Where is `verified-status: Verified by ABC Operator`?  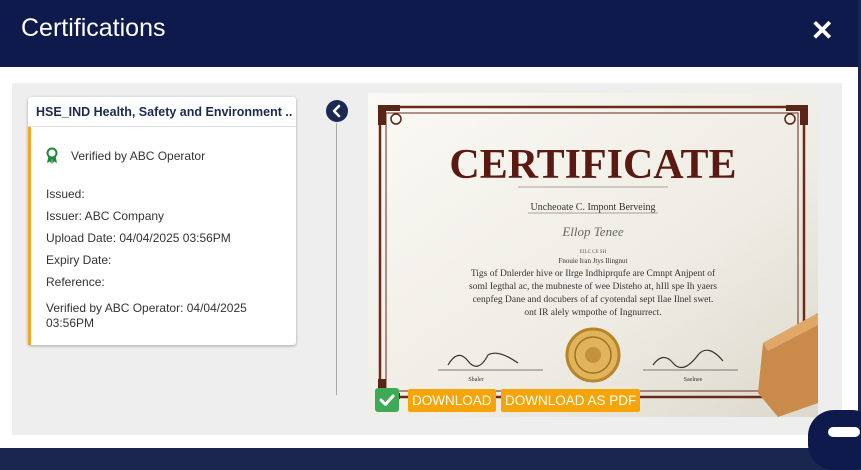
verified-status: Verified by ABC Operator is located at coordinates (124, 156).